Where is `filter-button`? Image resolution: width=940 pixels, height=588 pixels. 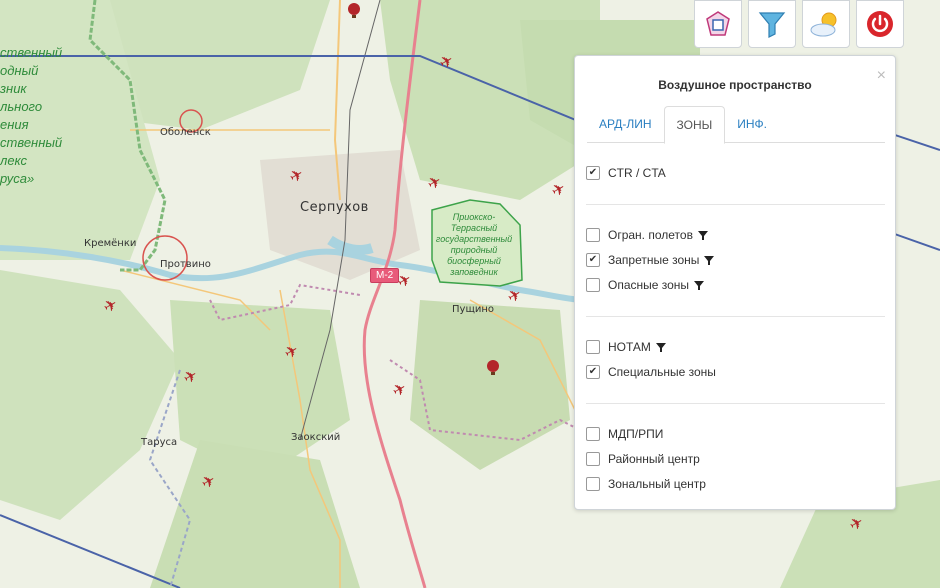
filter-button is located at coordinates (772, 24).